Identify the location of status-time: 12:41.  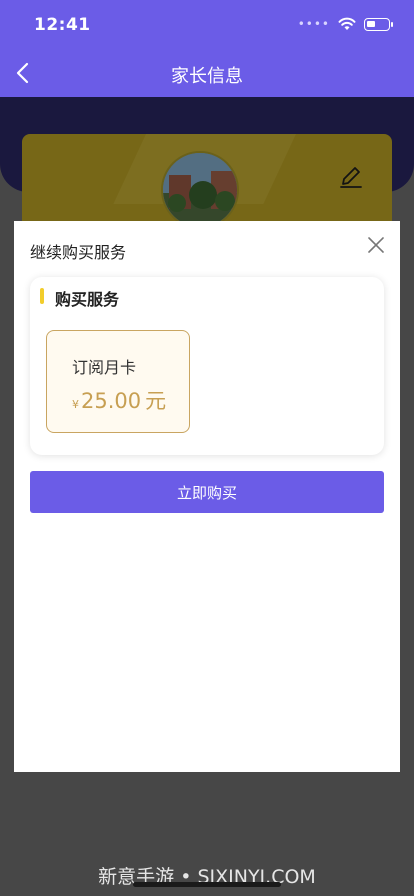
(62, 25).